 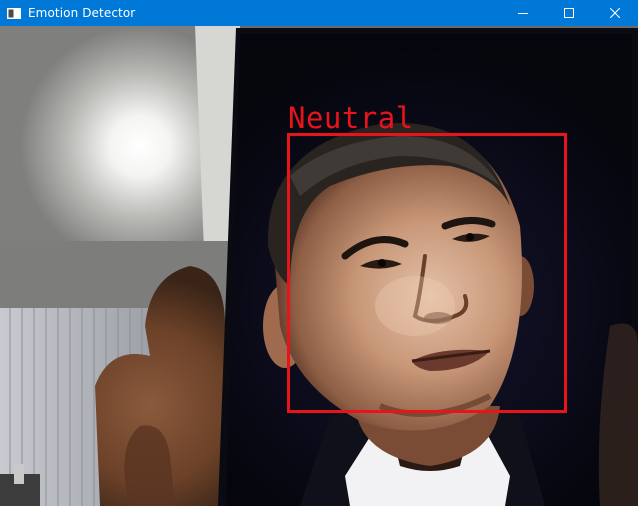 I want to click on maximize-button, so click(x=569, y=13).